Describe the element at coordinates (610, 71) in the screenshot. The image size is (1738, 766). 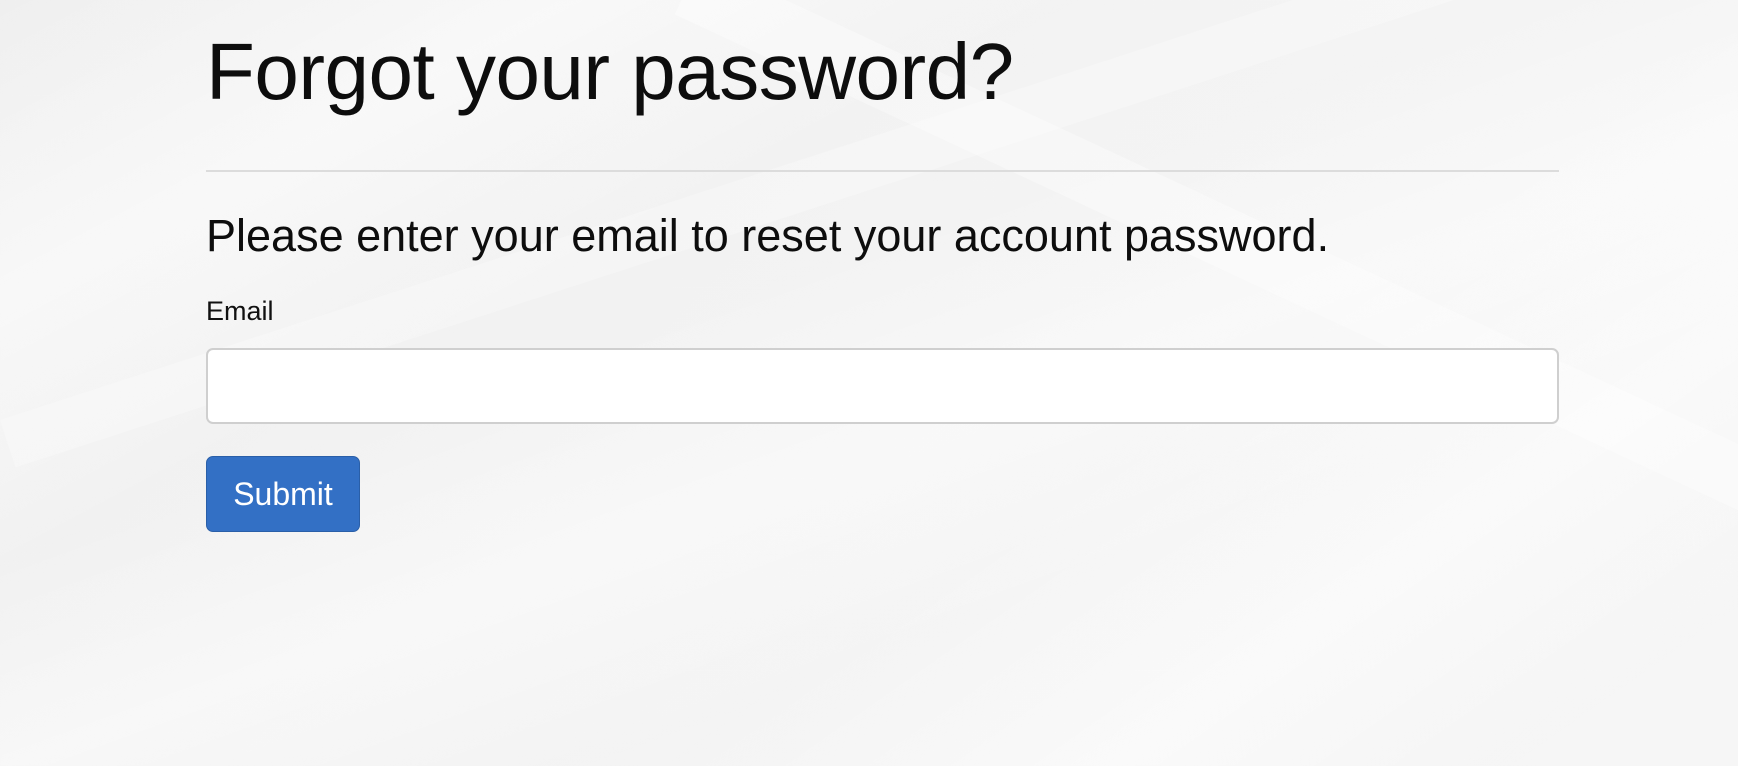
I see `page-title: Forgot your password?` at that location.